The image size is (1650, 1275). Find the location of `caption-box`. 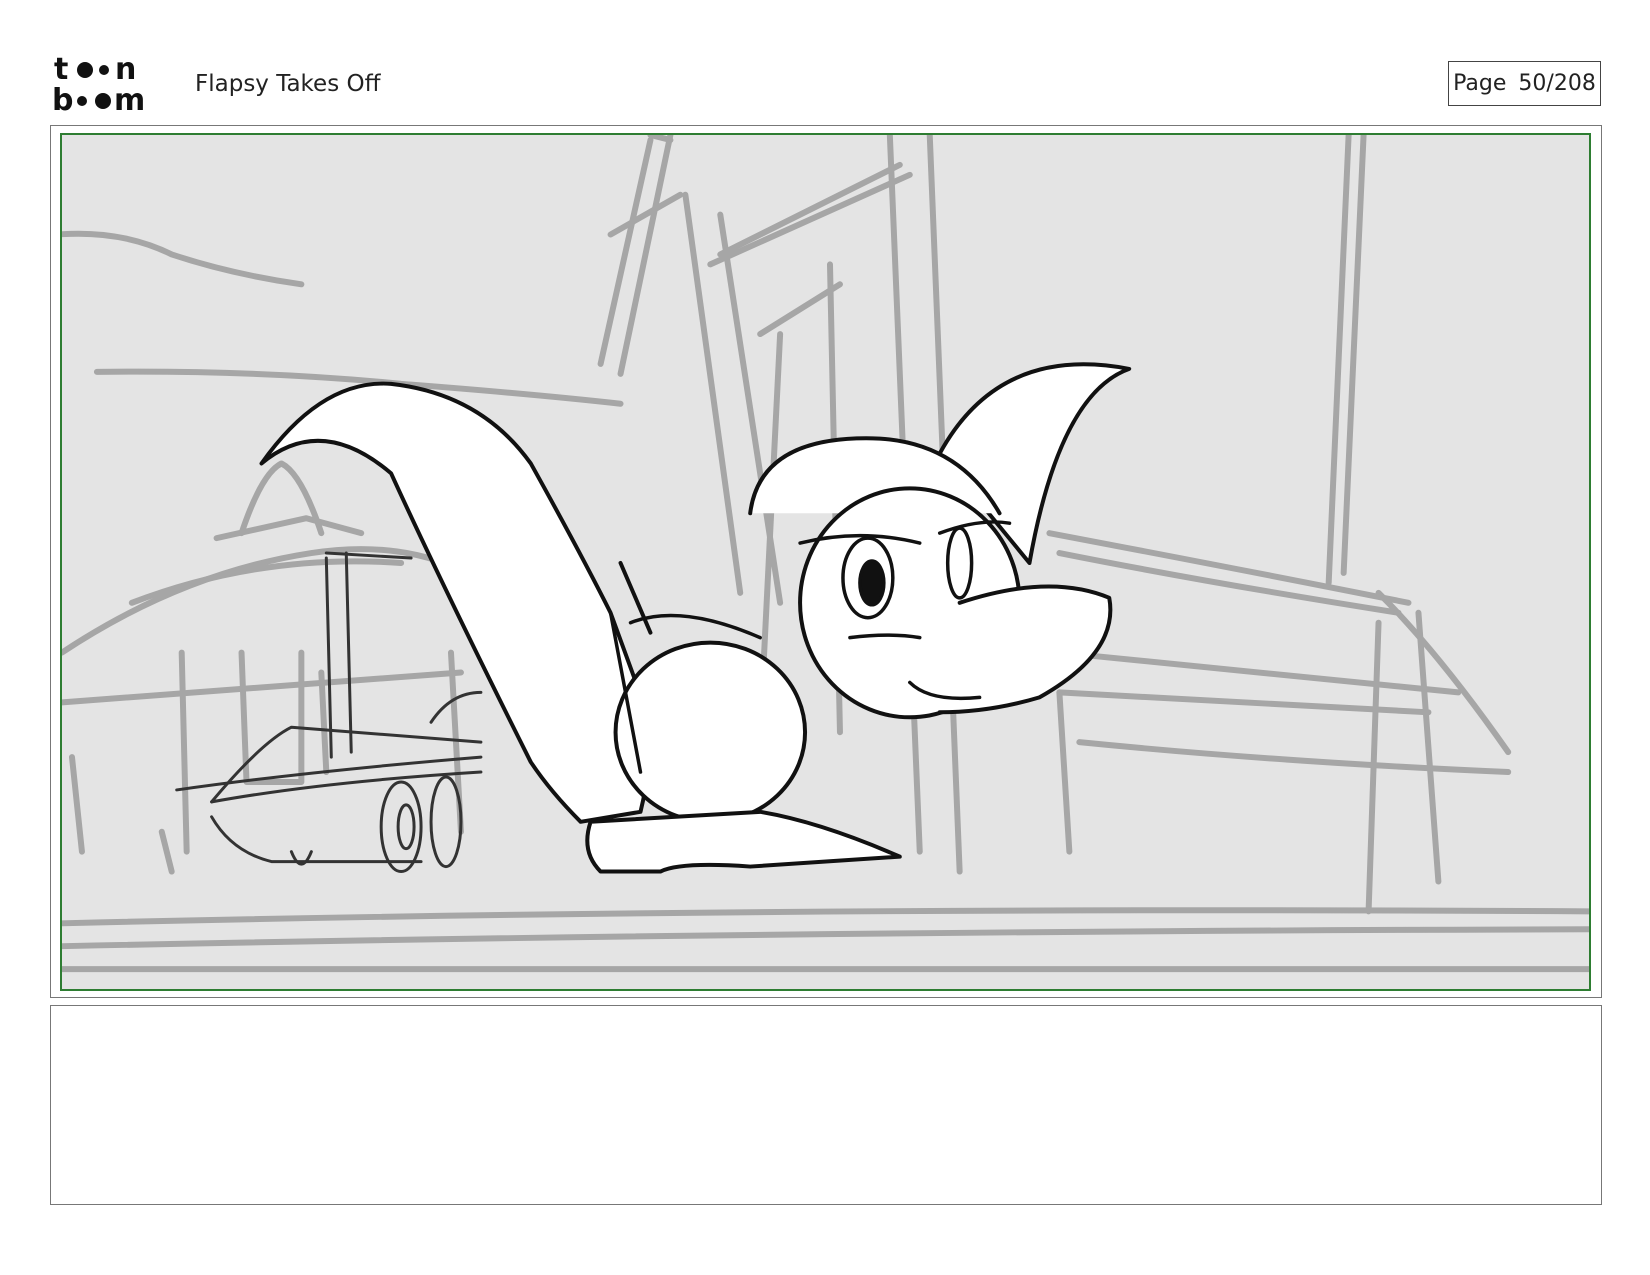

caption-box is located at coordinates (826, 1105).